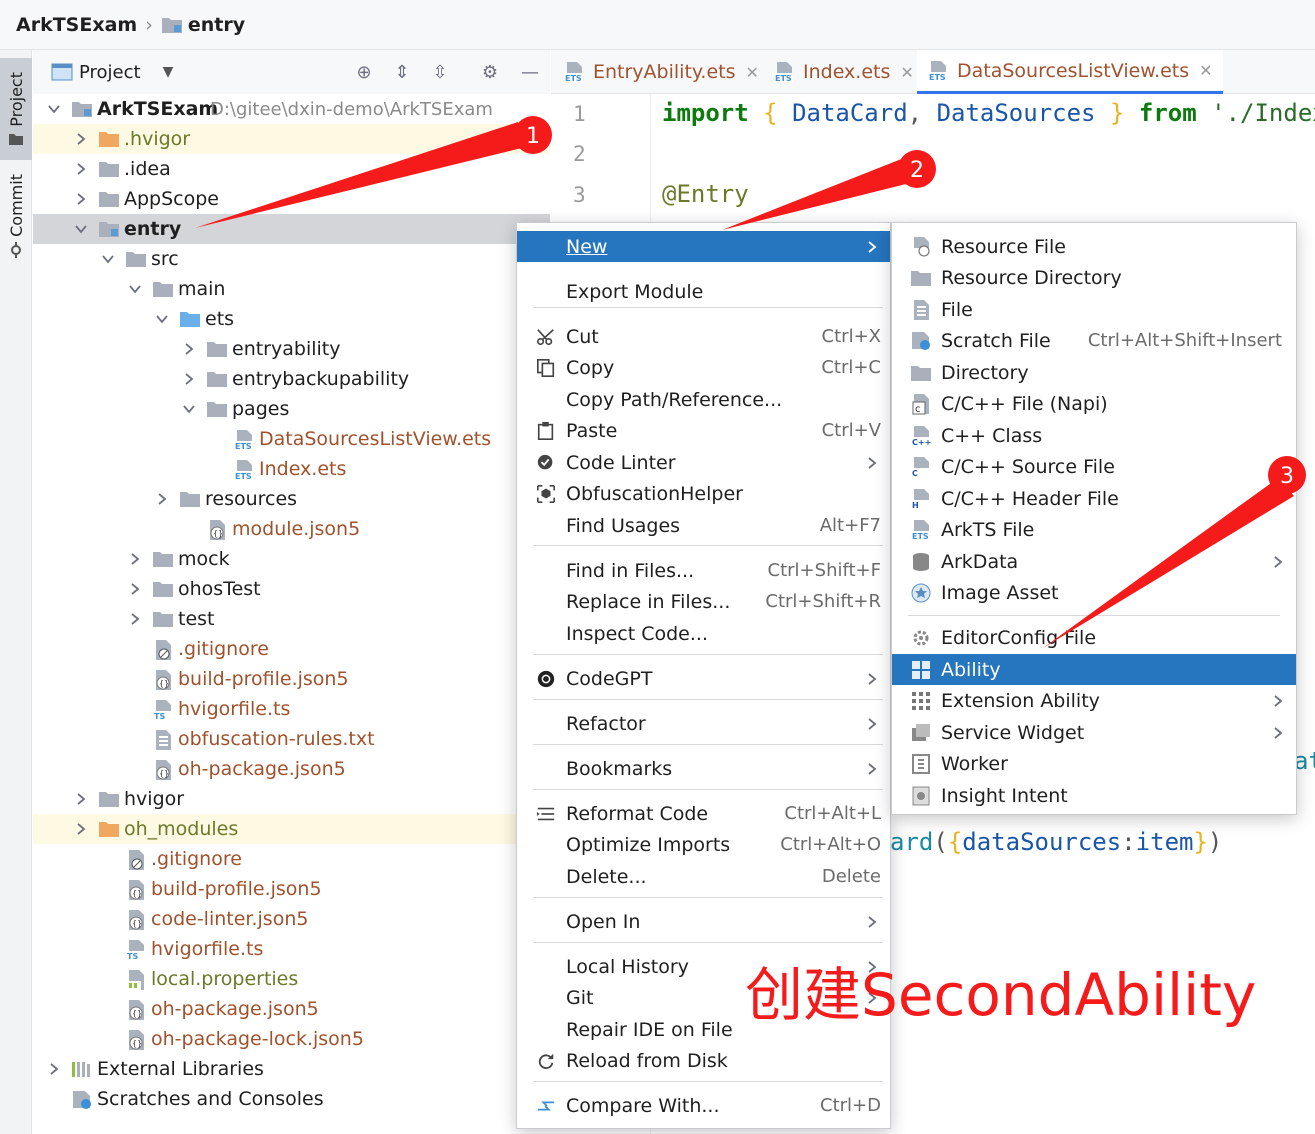  I want to click on tree-item-hvigor: hvigor, so click(291, 799).